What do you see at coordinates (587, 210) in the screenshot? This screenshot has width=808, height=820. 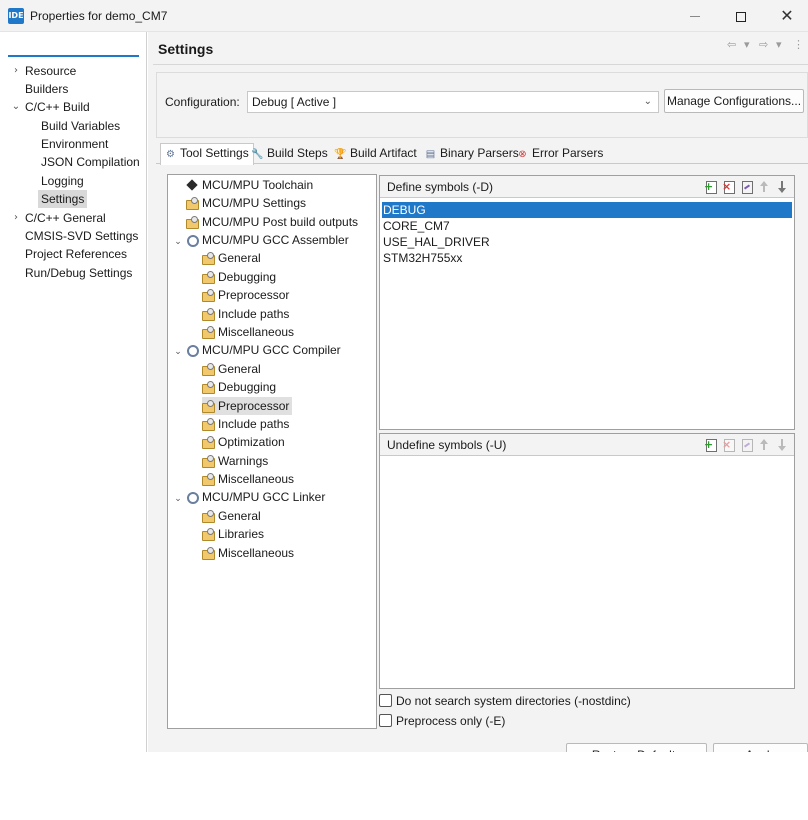 I see `list-item: DEBUG` at bounding box center [587, 210].